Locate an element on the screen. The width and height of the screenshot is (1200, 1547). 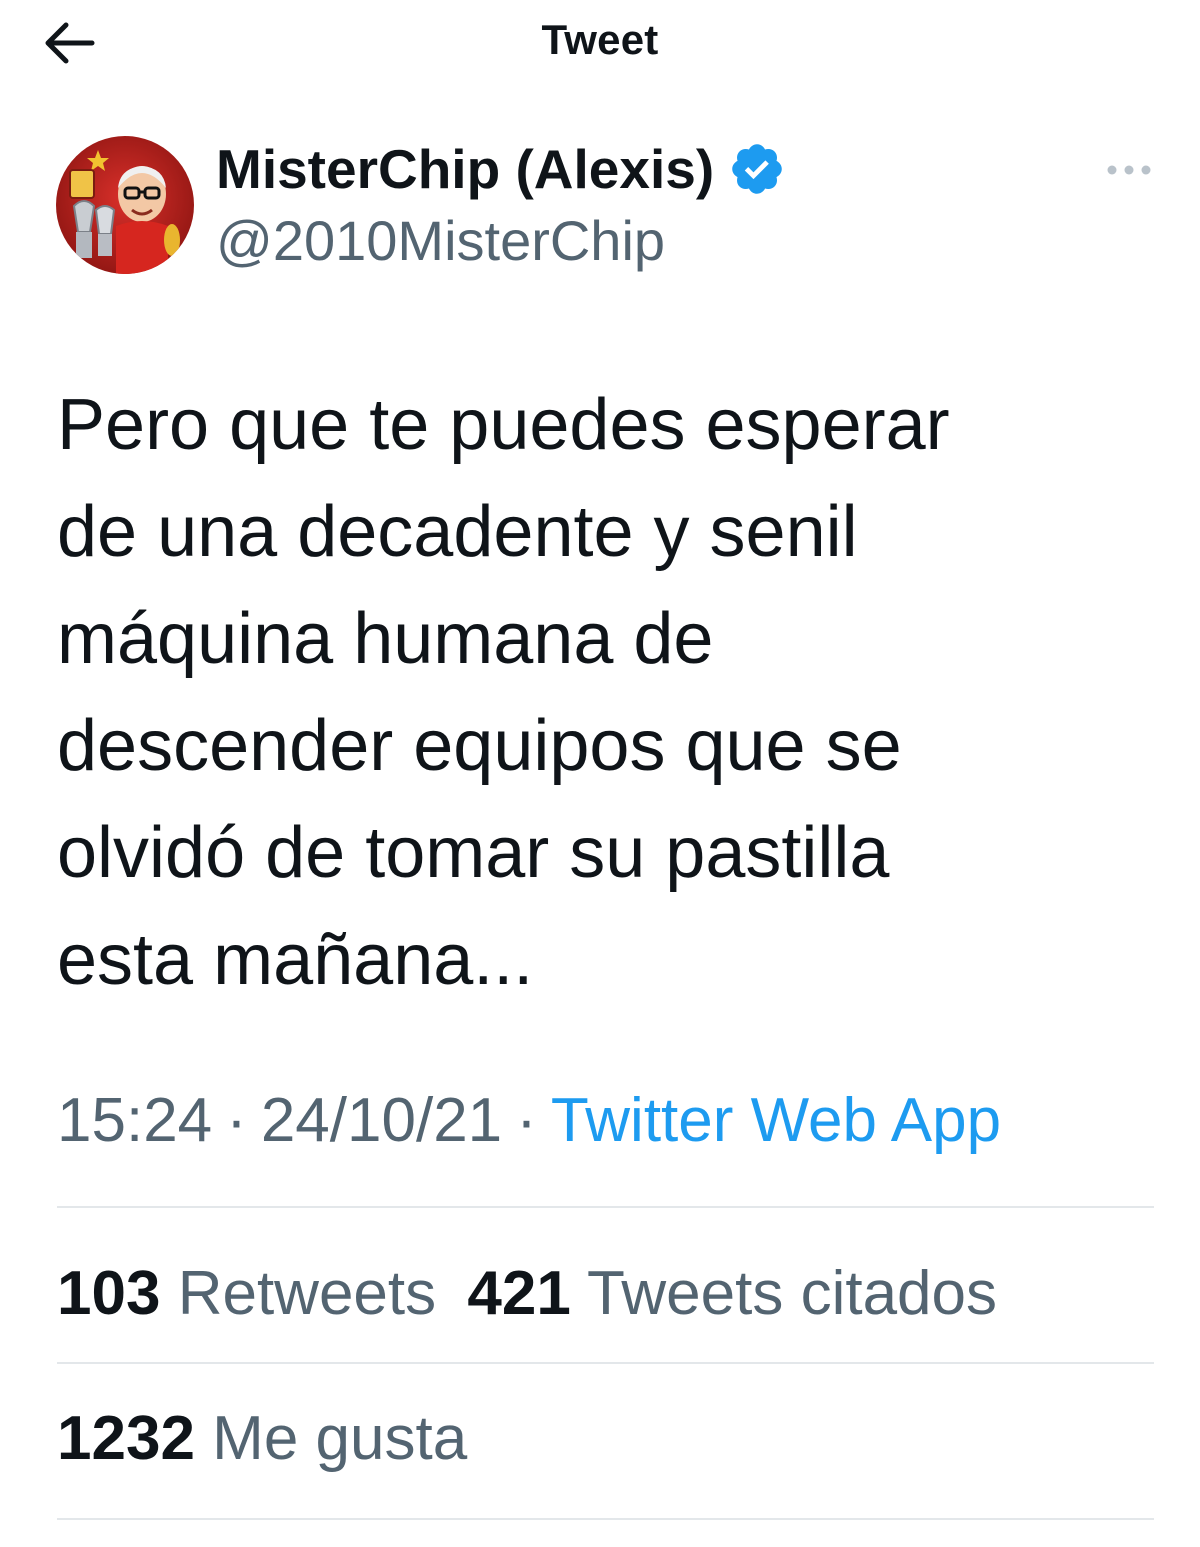
more-horizontal-icon is located at coordinates (1129, 170).